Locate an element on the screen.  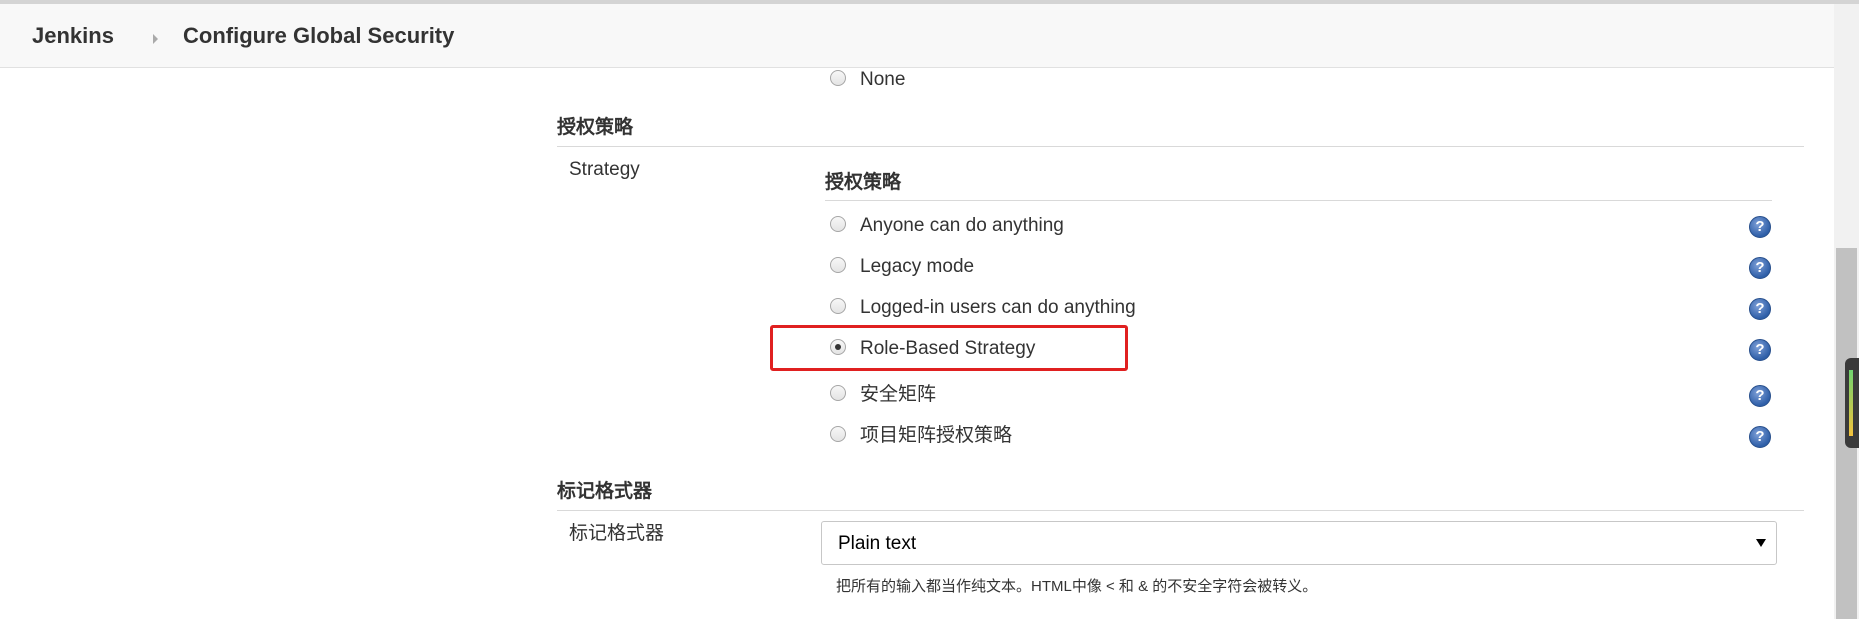
strategy-option-label: Anyone can do anything is located at coordinates (962, 225).